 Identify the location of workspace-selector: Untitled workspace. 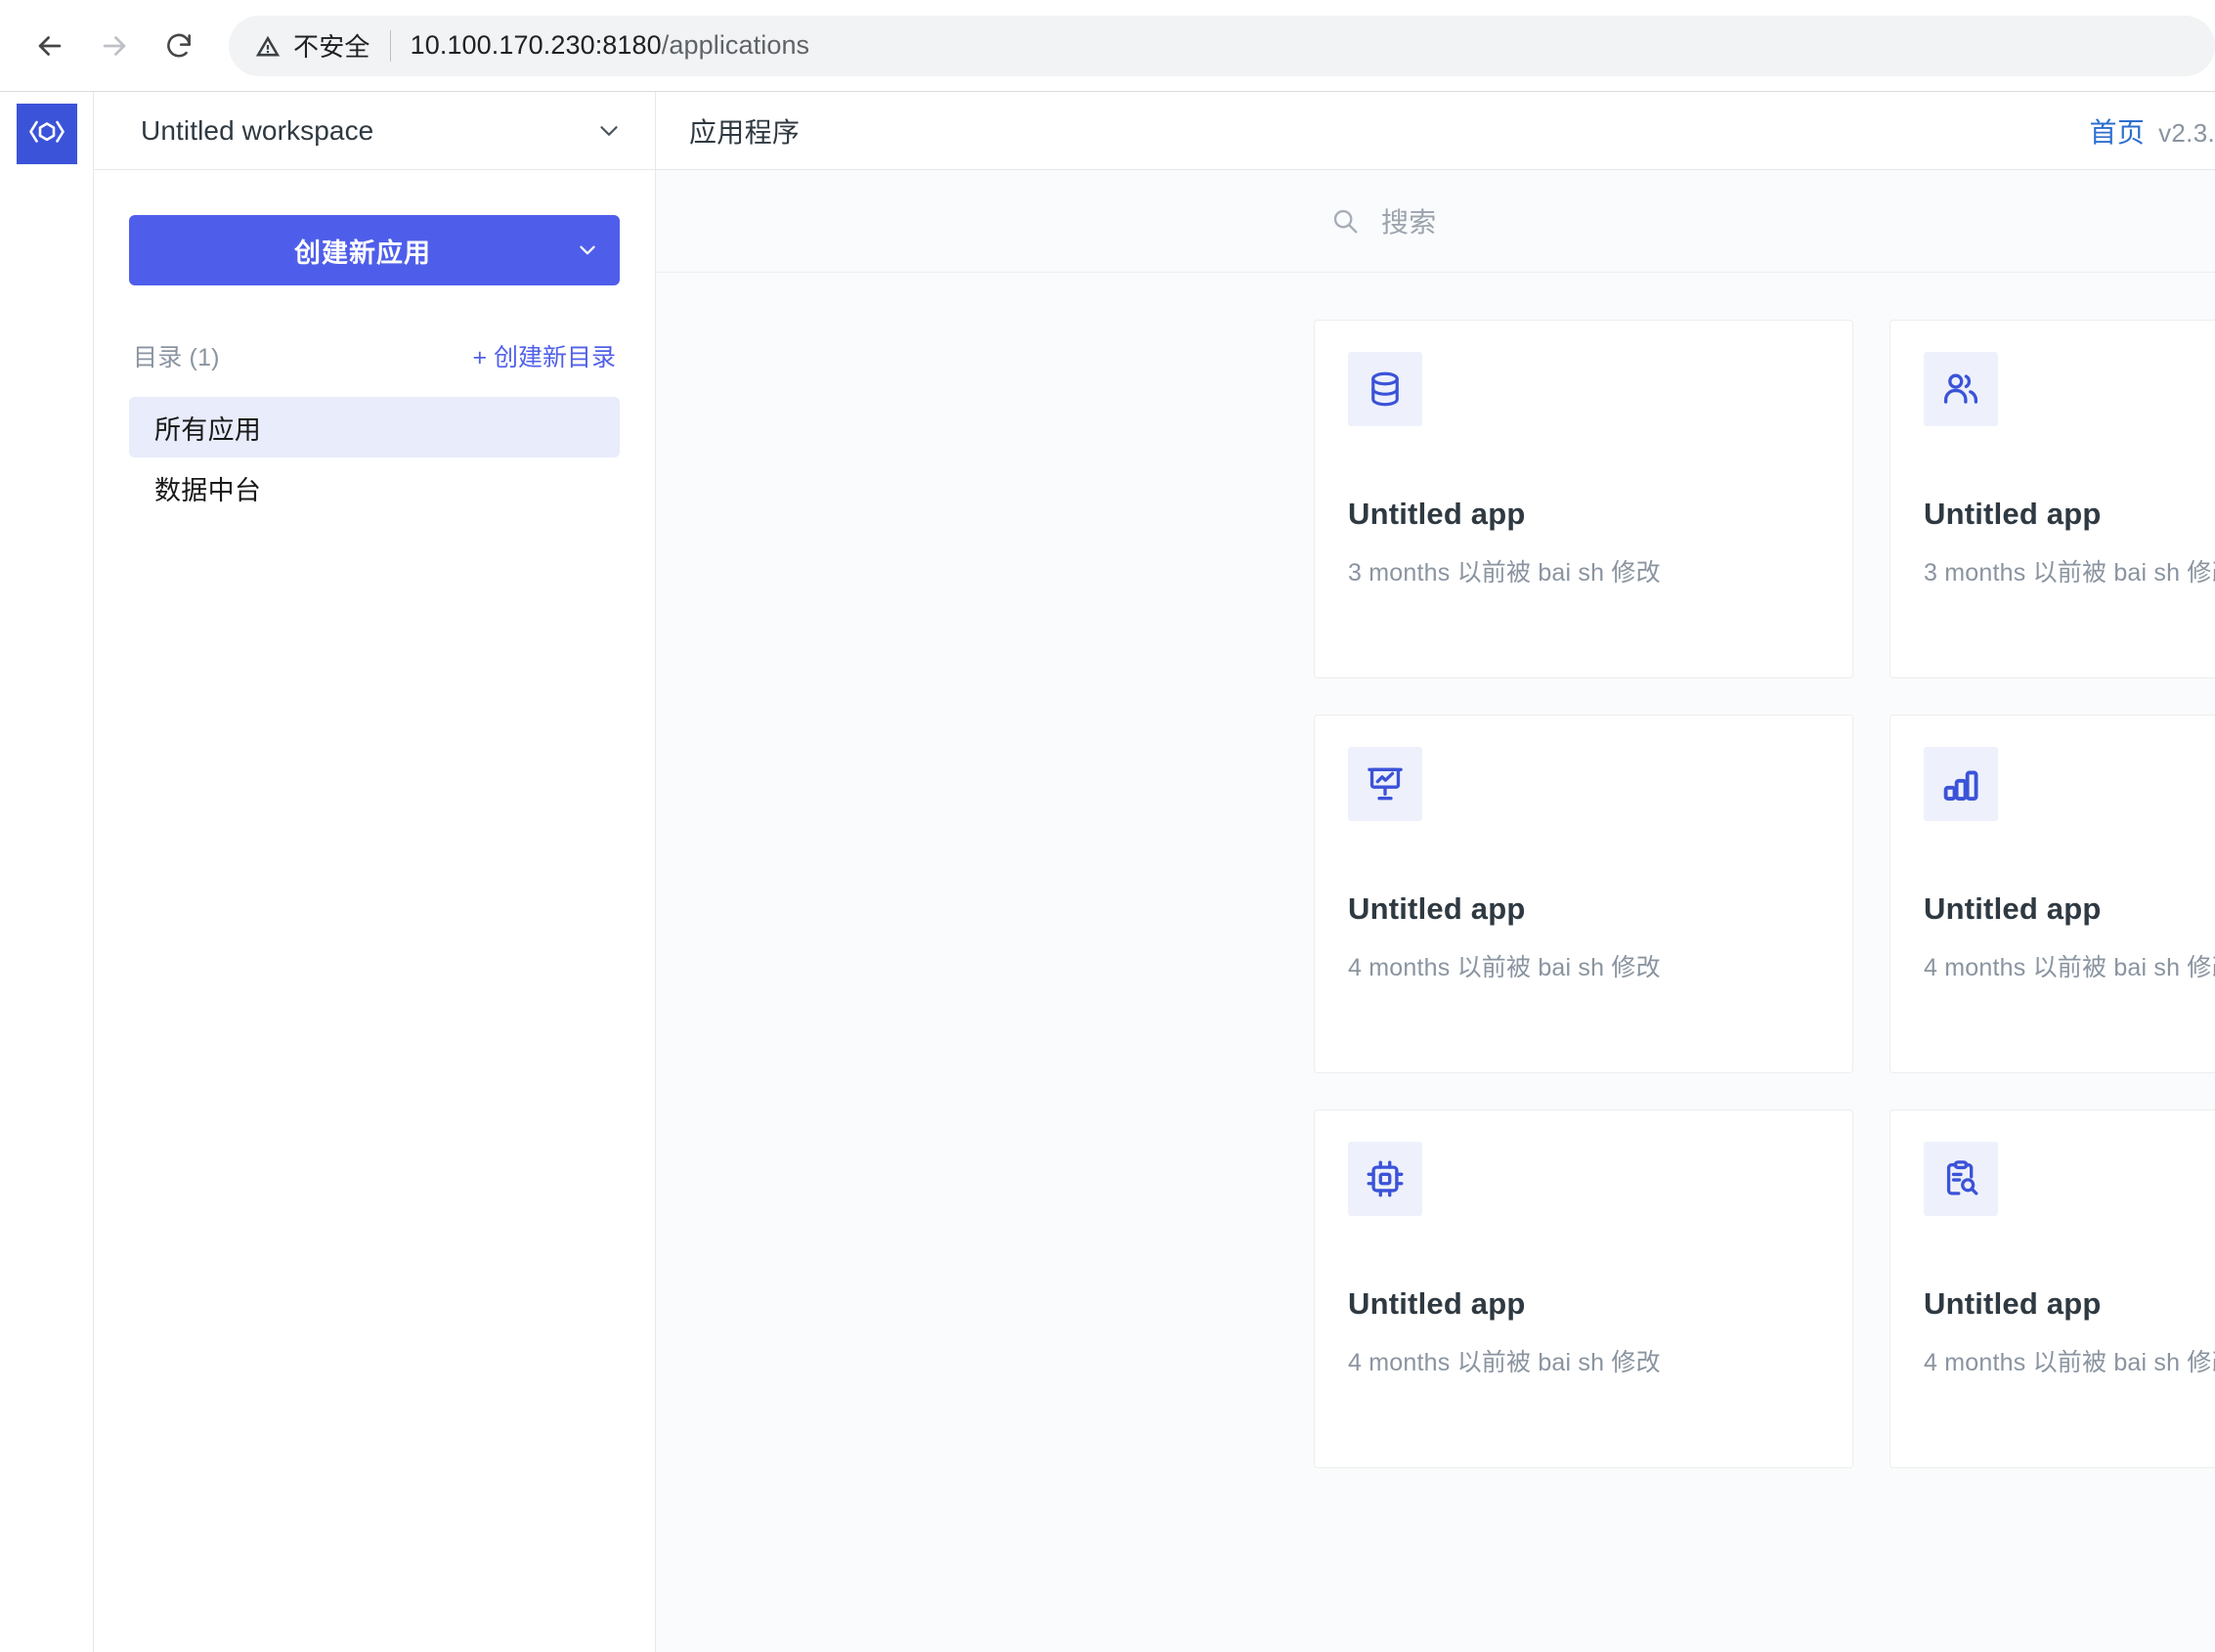
(374, 131).